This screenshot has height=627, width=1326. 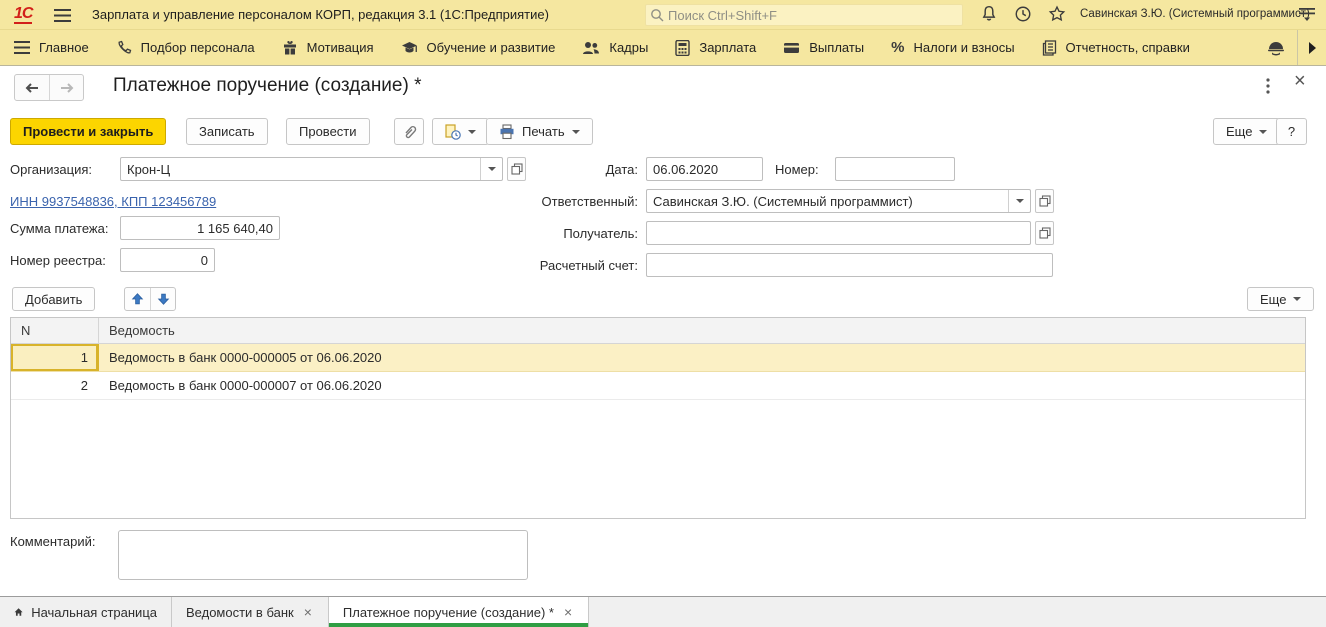 I want to click on kebab-menu-icon, so click(x=1268, y=87).